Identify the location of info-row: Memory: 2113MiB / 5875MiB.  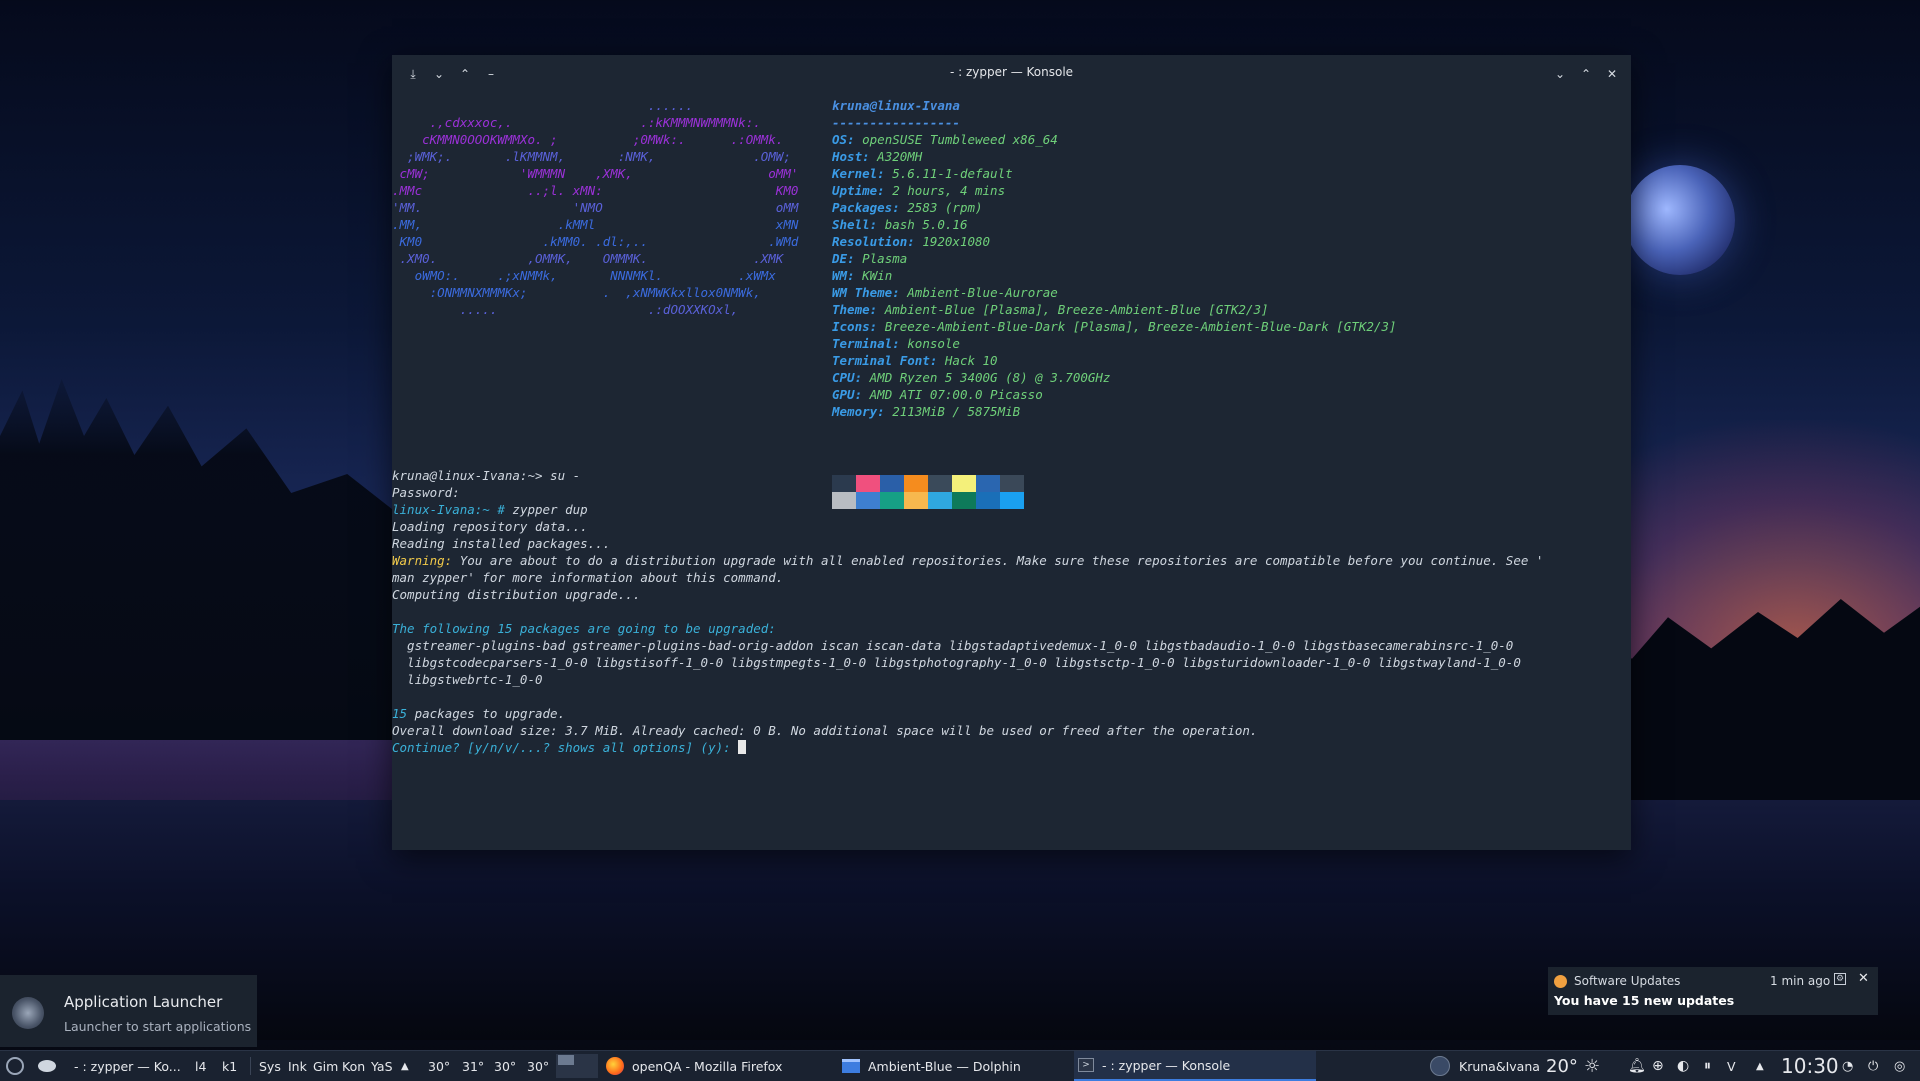
(926, 411).